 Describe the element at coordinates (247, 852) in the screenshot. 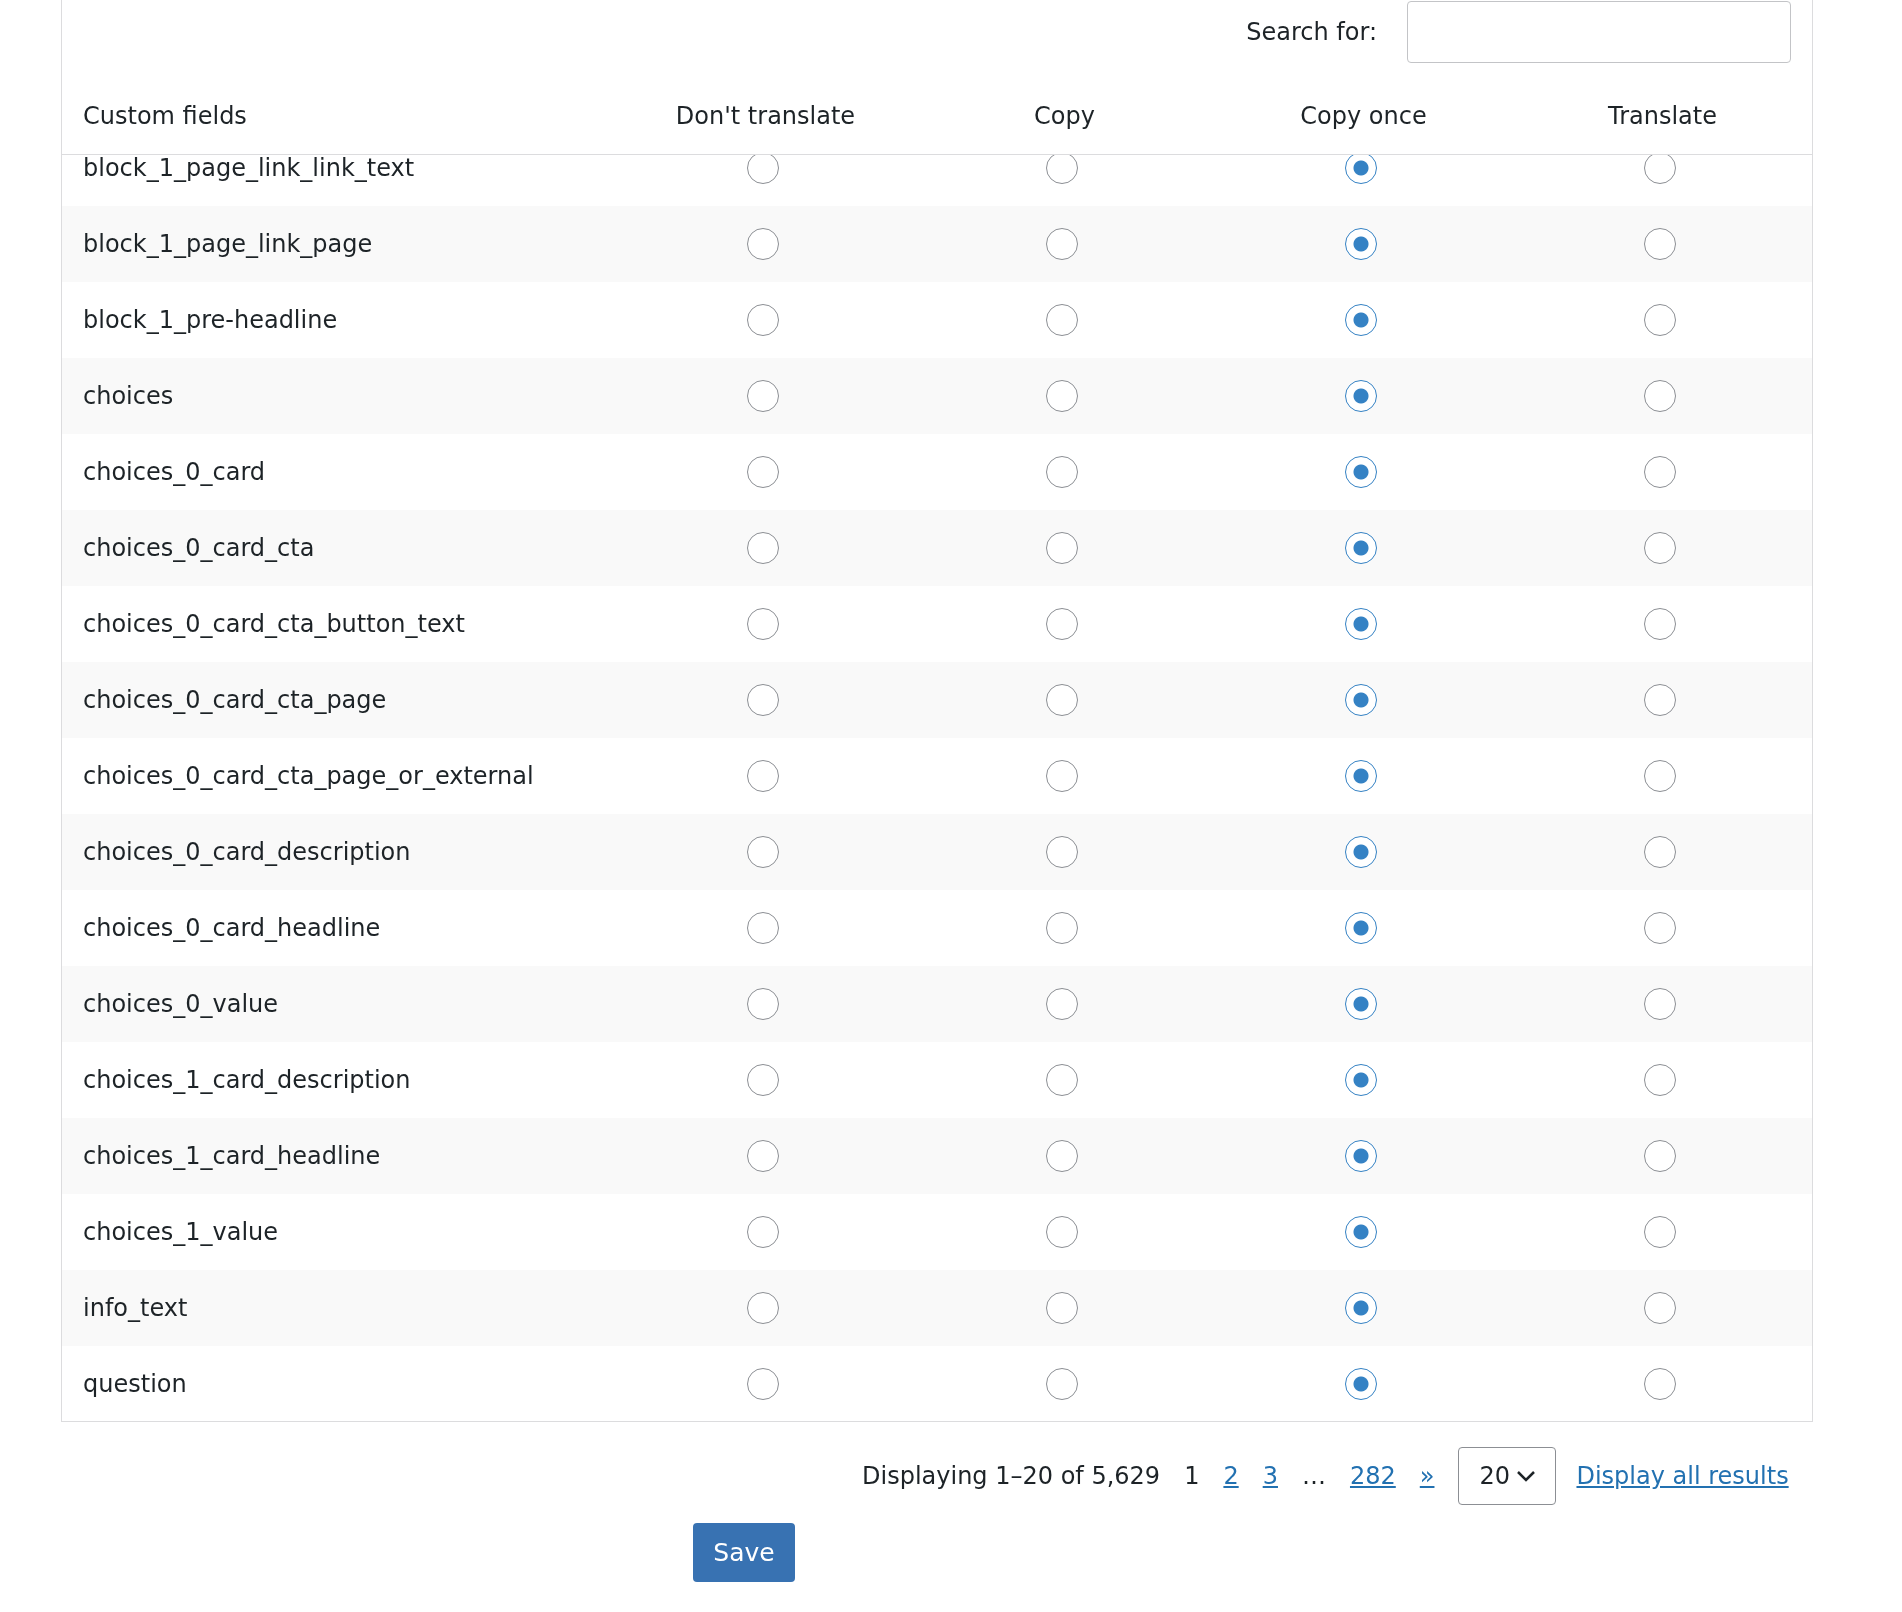

I see `field-name: choices_0_card_description` at that location.